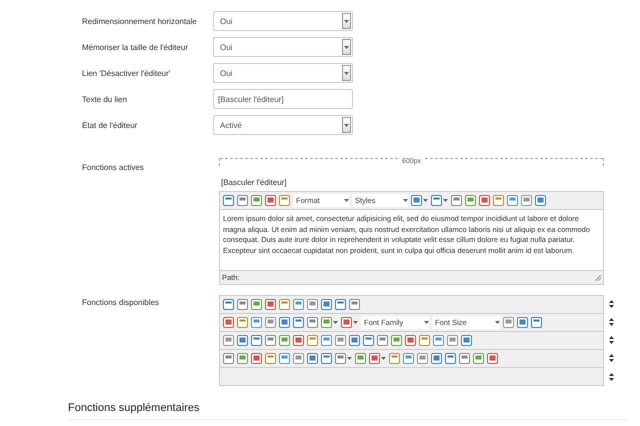 The image size is (640, 426). What do you see at coordinates (113, 168) in the screenshot?
I see `field-label: Fonctions actives` at bounding box center [113, 168].